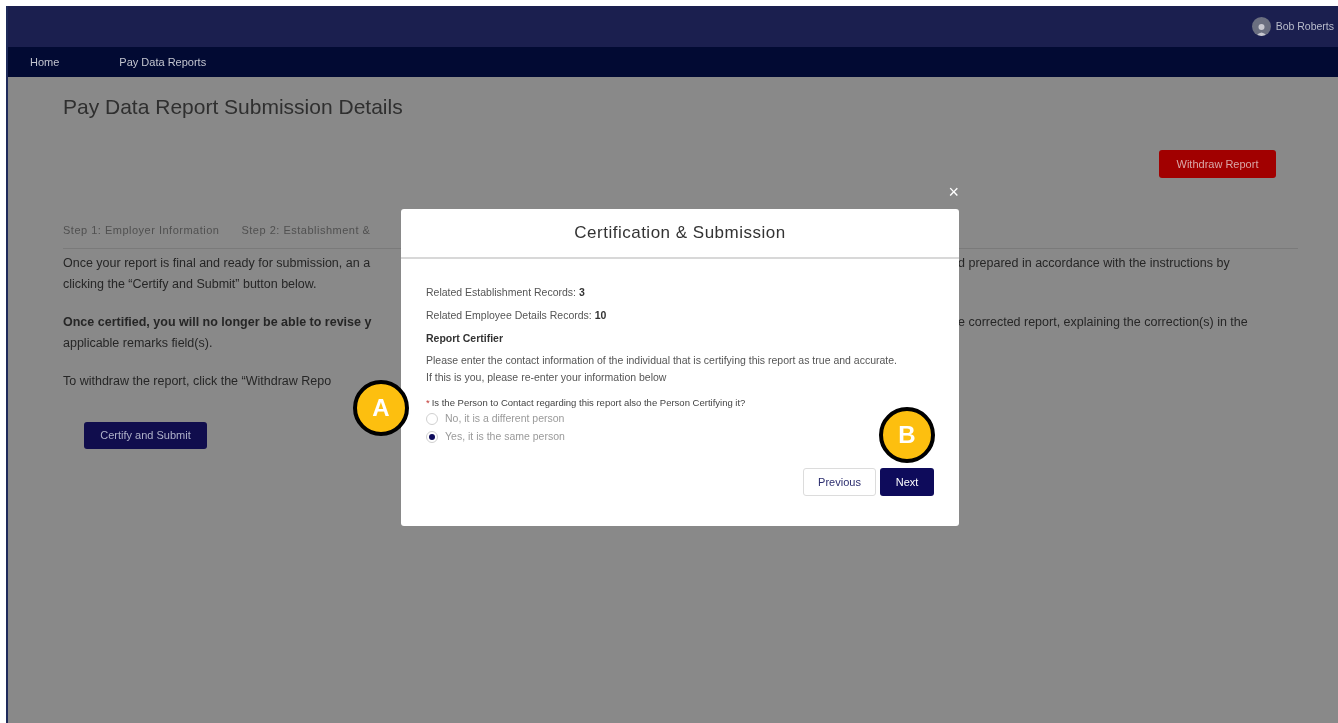 Image resolution: width=1338 pixels, height=723 pixels. What do you see at coordinates (907, 482) in the screenshot?
I see `next-button: Next` at bounding box center [907, 482].